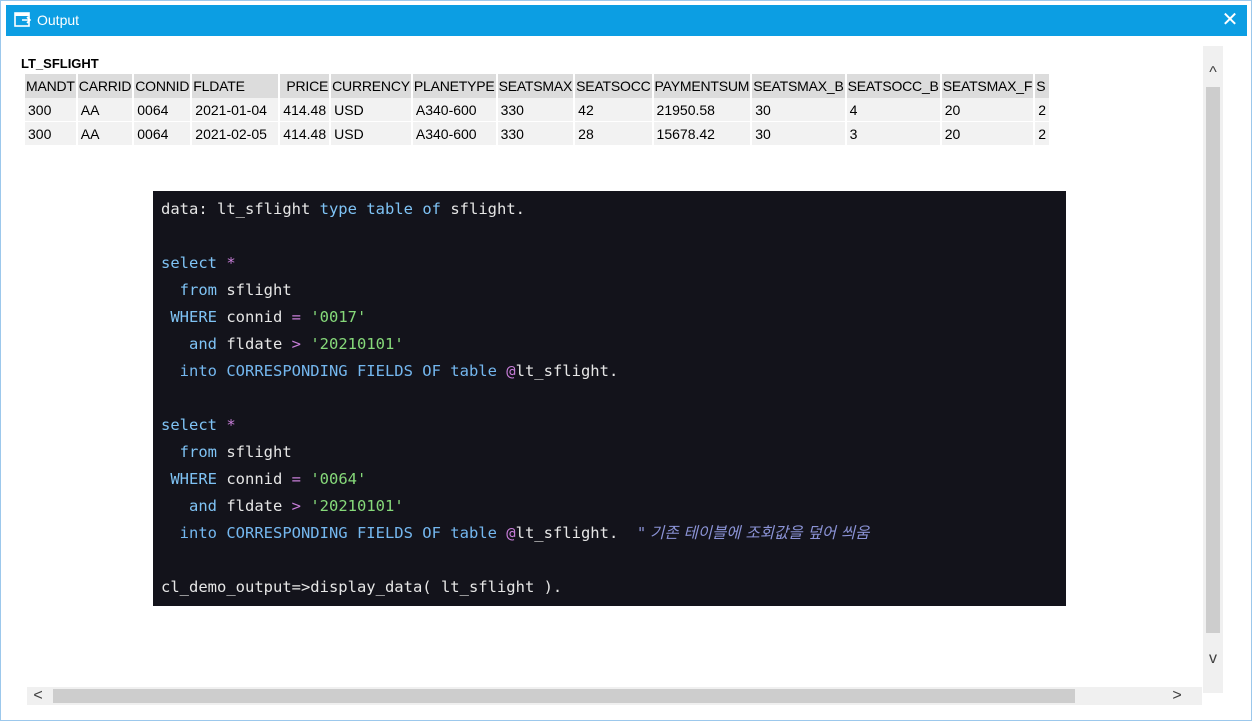 This screenshot has height=721, width=1252. I want to click on code-line: WHERE connid = '0064', so click(613, 479).